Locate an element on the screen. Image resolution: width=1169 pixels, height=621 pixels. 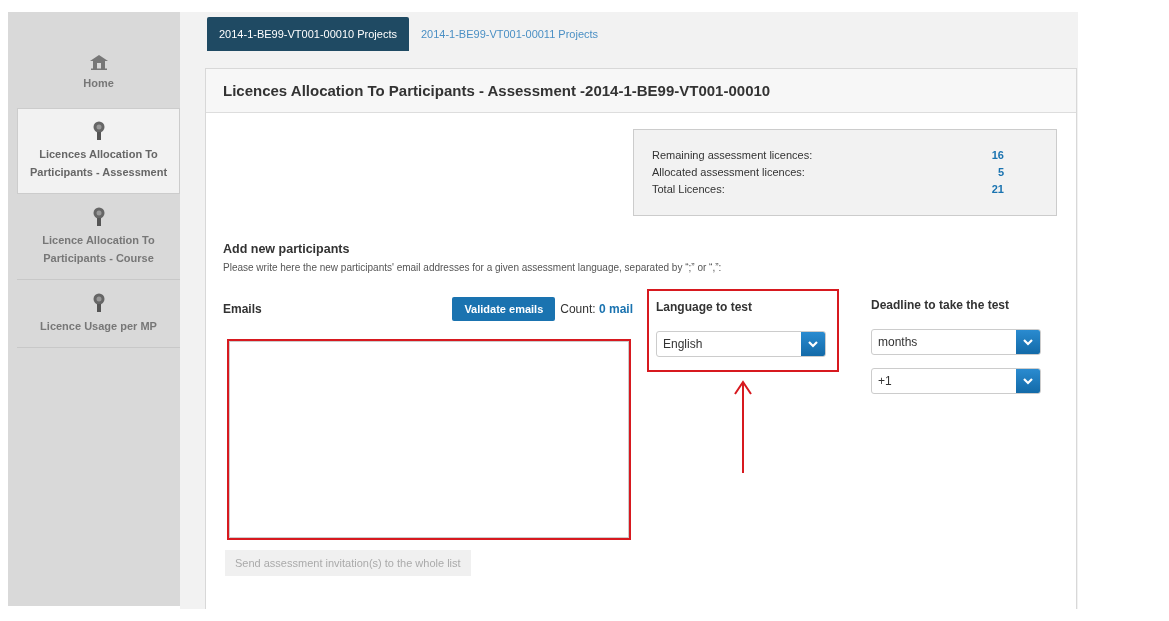
sidebar-item-label: Home is located at coordinates (98, 83).